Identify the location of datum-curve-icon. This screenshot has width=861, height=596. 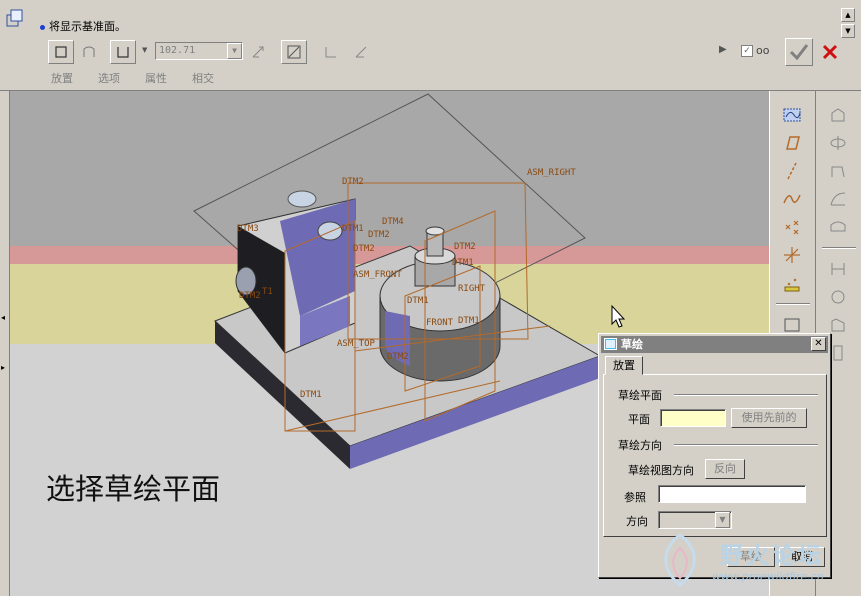
(792, 199).